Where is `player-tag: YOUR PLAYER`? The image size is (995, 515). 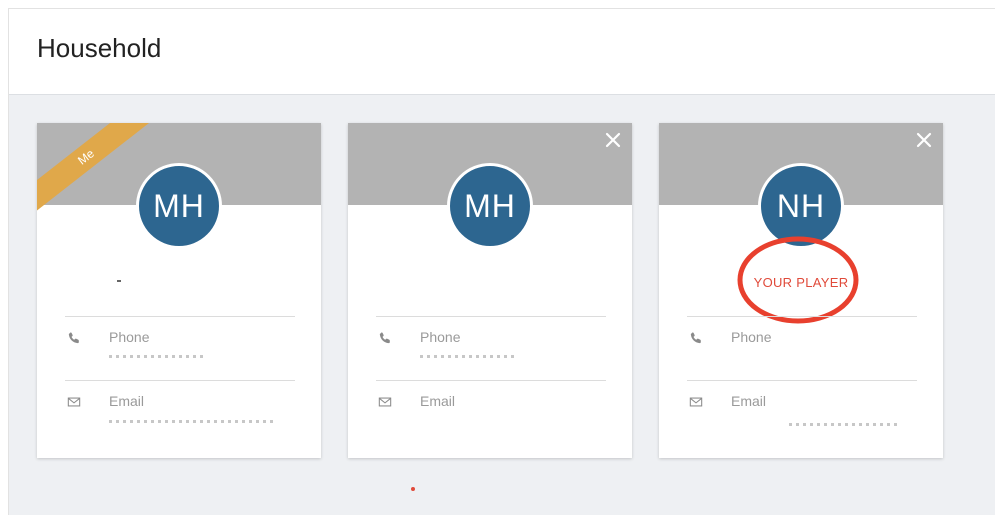 player-tag: YOUR PLAYER is located at coordinates (801, 282).